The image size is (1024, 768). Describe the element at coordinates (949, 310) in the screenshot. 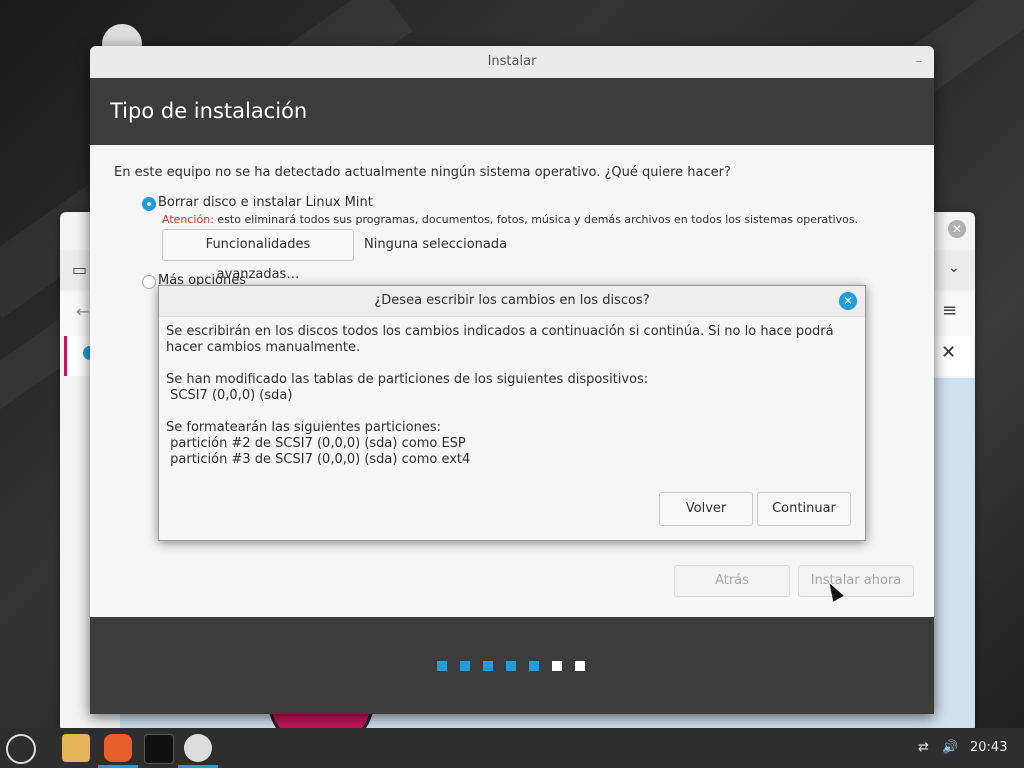

I see `hamburger-menu-icon: ≡` at that location.